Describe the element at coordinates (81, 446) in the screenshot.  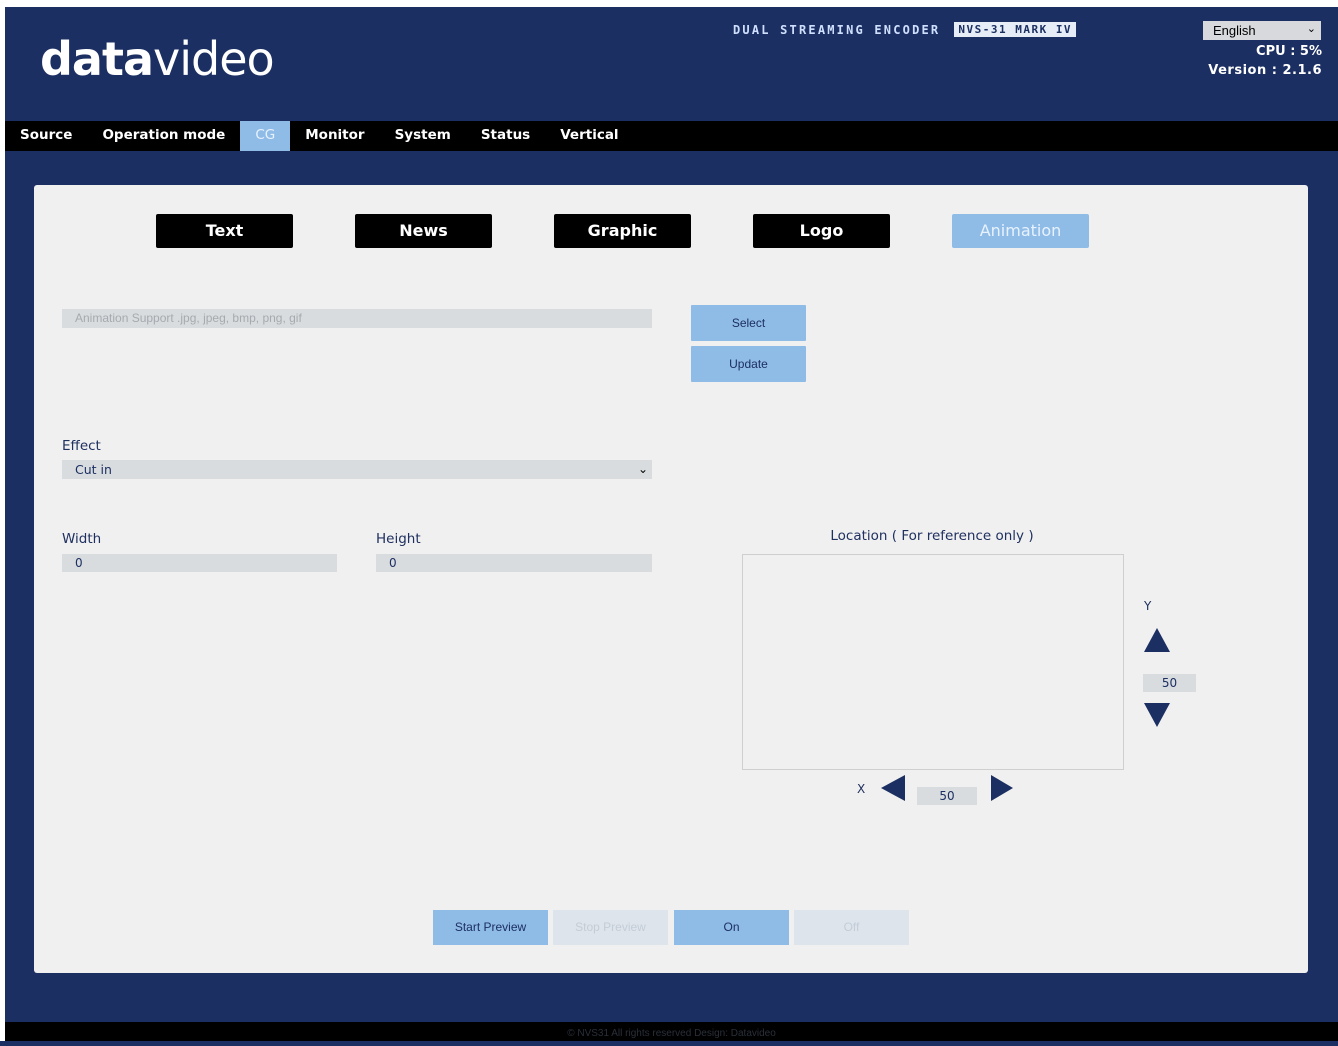
I see `effect-label: Effect` at that location.